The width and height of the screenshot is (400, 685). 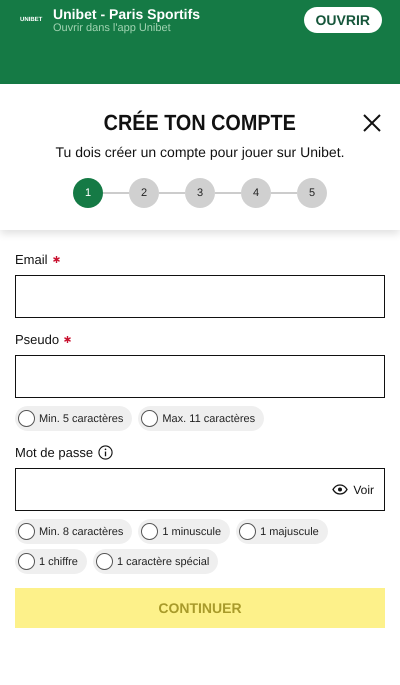 What do you see at coordinates (144, 193) in the screenshot?
I see `step-indicator: 2` at bounding box center [144, 193].